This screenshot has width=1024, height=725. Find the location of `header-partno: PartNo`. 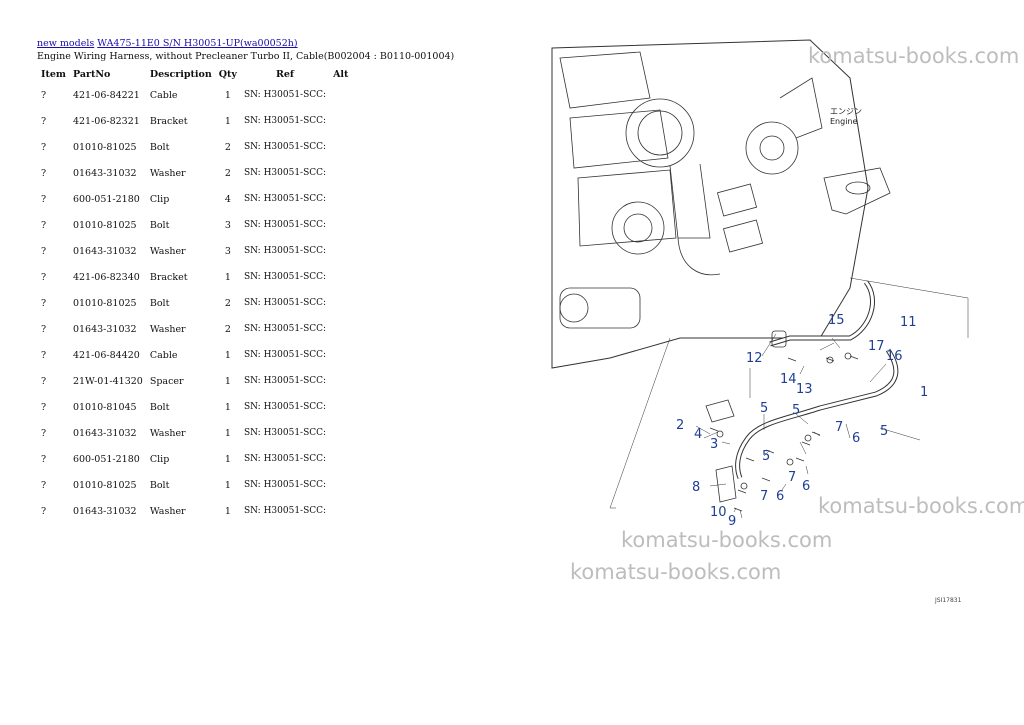

header-partno: PartNo is located at coordinates (91, 74).